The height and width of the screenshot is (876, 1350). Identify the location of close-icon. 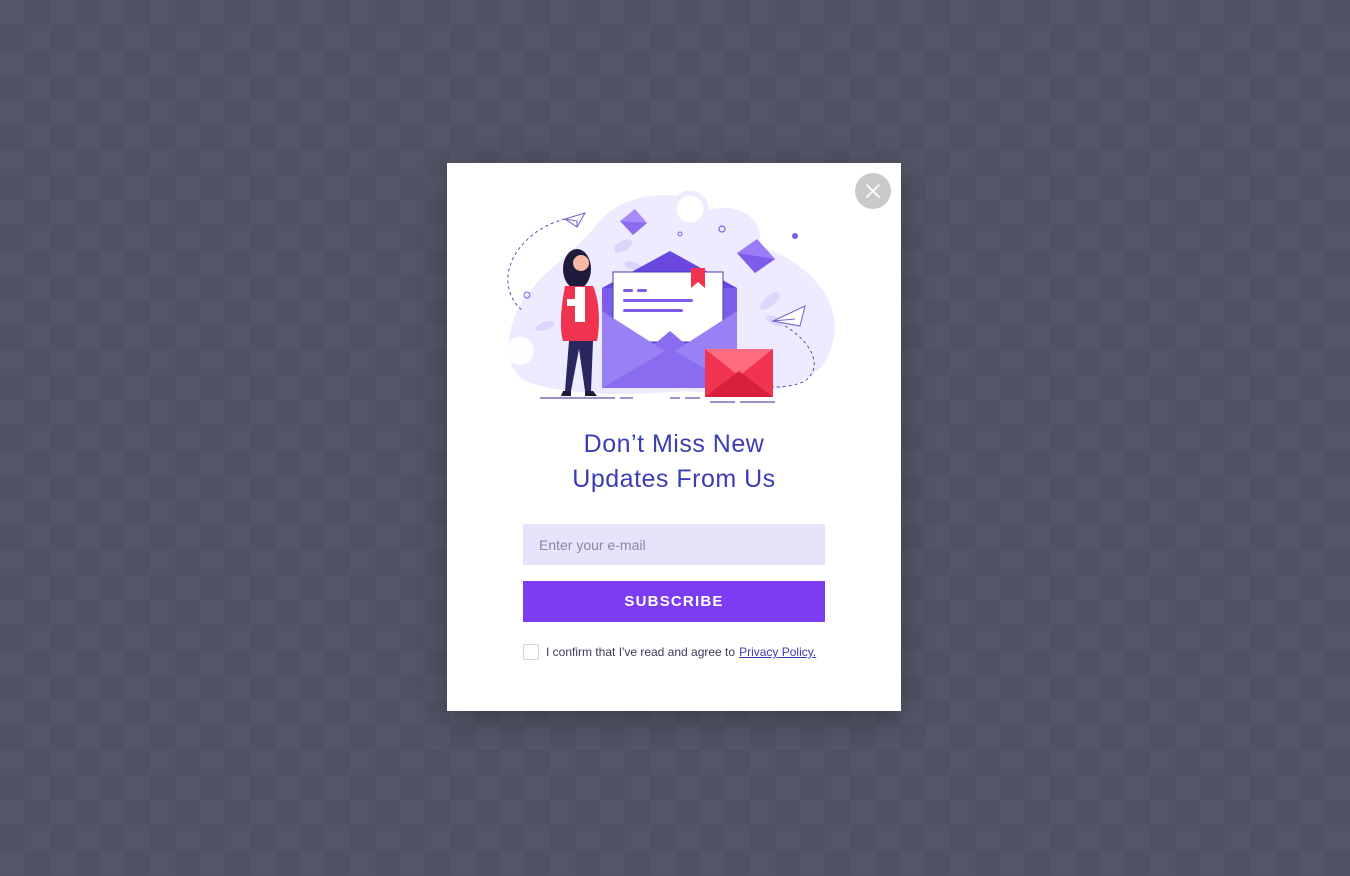
(873, 191).